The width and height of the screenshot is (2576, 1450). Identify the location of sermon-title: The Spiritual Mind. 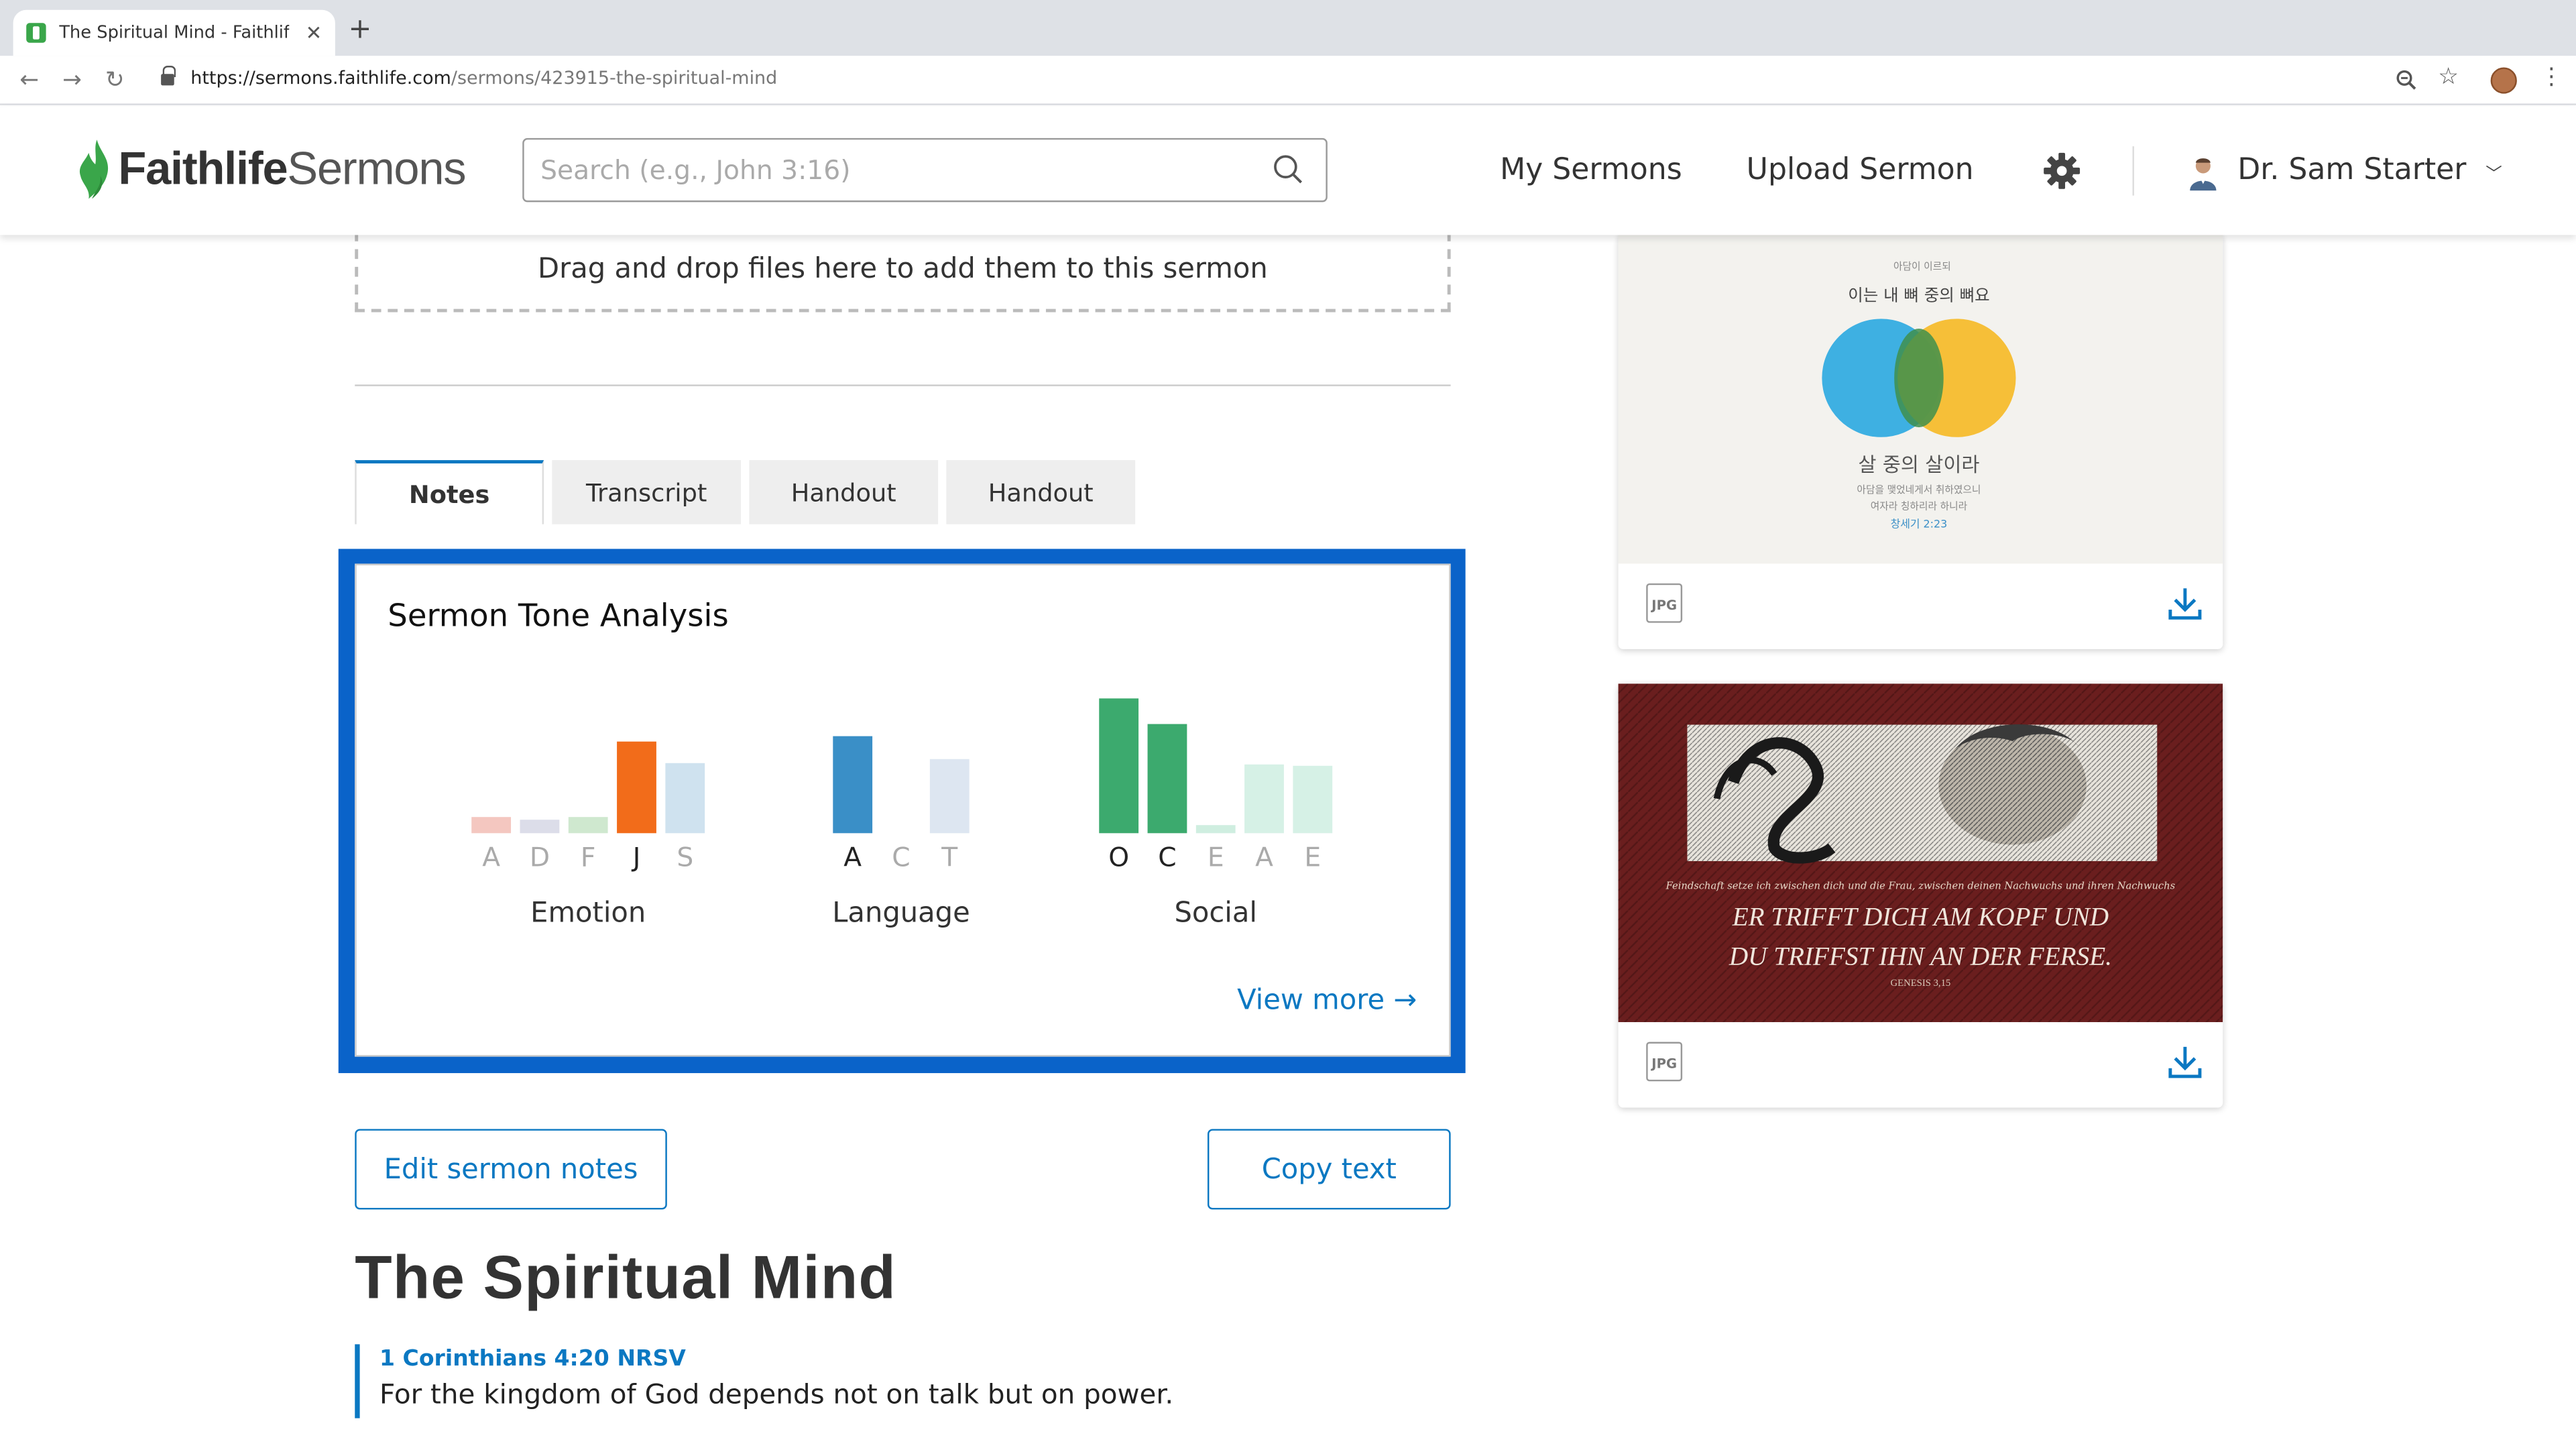
(626, 1277).